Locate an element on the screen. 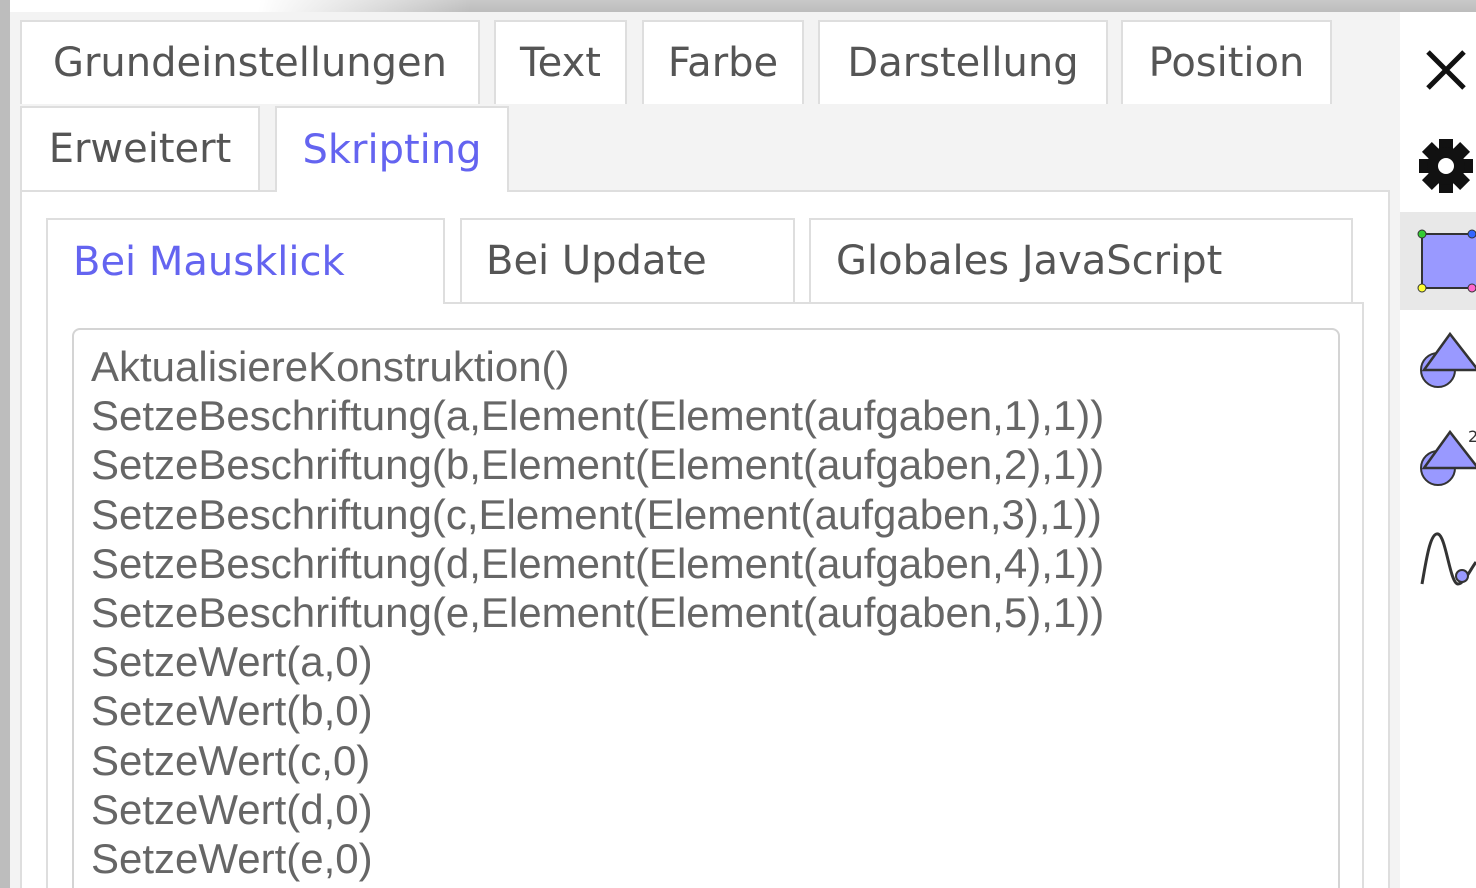 The height and width of the screenshot is (888, 1476). tab-position: Position is located at coordinates (1226, 62).